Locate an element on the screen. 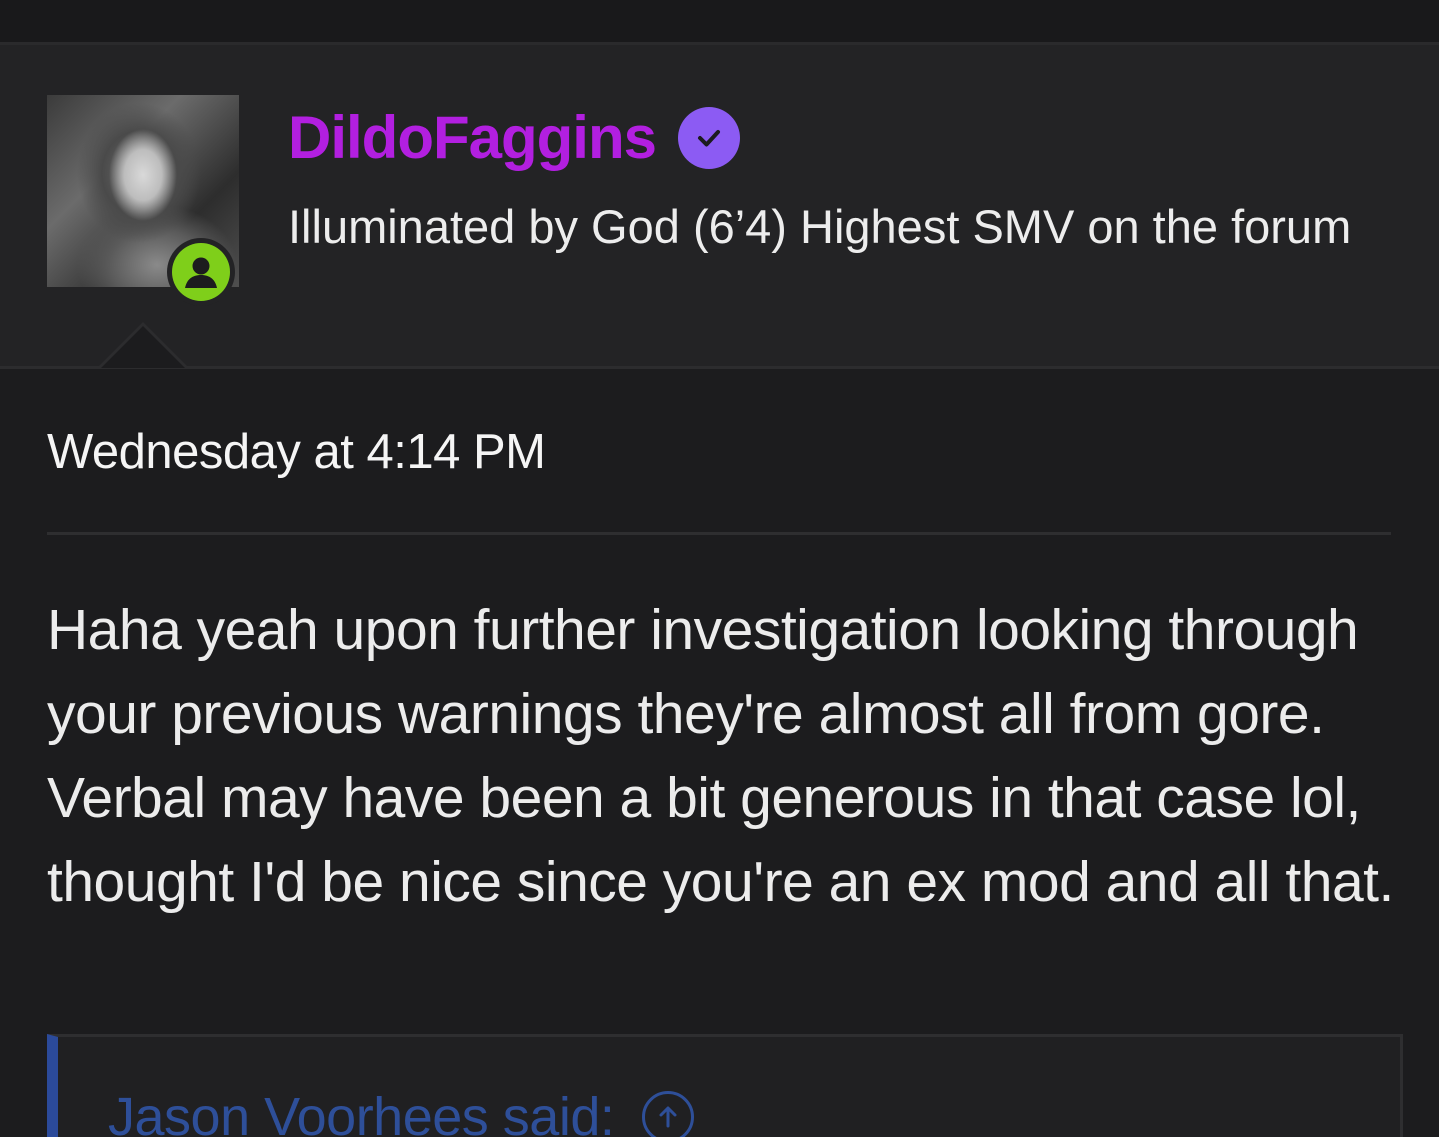 The width and height of the screenshot is (1439, 1137). arrow-up-circle-icon is located at coordinates (668, 1114).